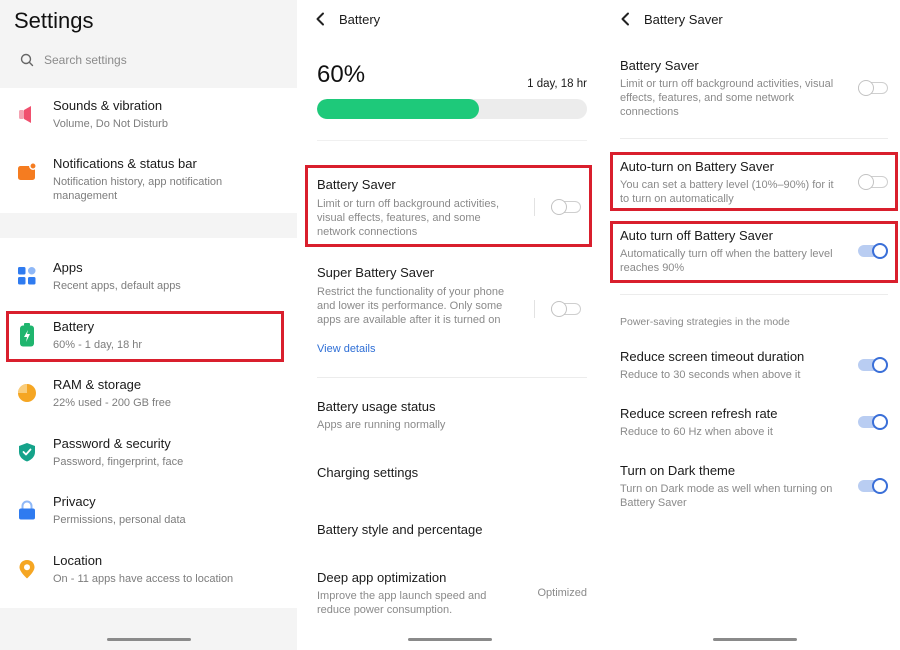 The height and width of the screenshot is (650, 900). I want to click on settings-item-ram-storage: RAM & storage 22% used - 200 GB free, so click(148, 402).